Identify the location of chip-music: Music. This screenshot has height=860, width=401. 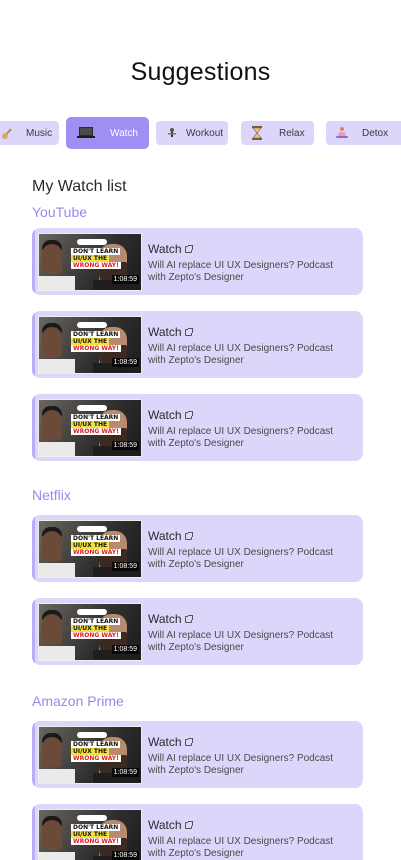
(29, 133).